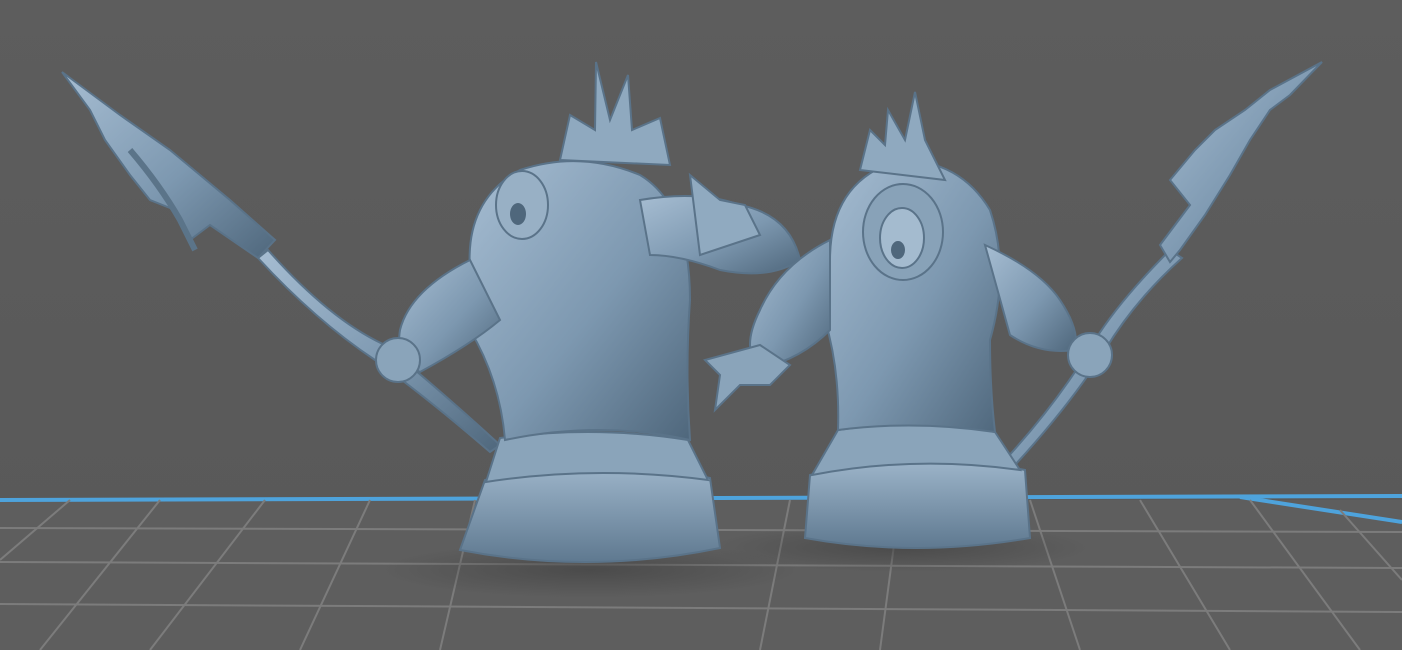  Describe the element at coordinates (169, 165) in the screenshot. I see `left-spear-blade` at that location.